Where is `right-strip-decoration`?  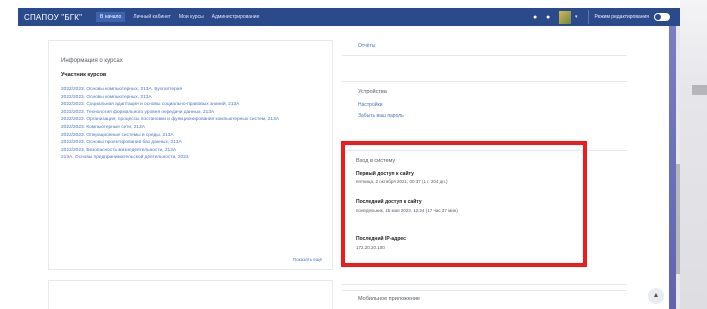 right-strip-decoration is located at coordinates (699, 90).